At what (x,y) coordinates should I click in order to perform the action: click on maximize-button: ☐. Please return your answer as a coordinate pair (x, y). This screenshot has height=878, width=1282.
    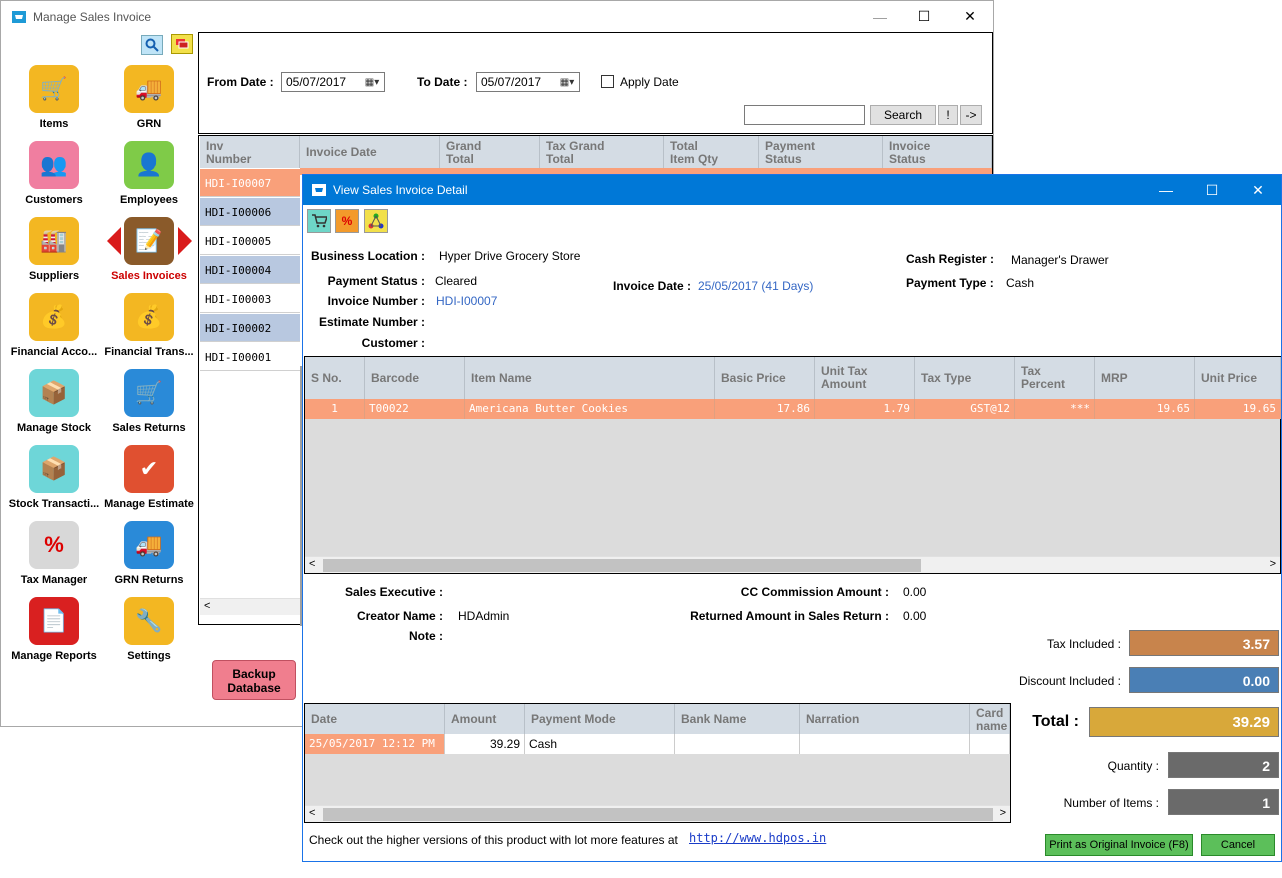
    Looking at the image, I should click on (924, 16).